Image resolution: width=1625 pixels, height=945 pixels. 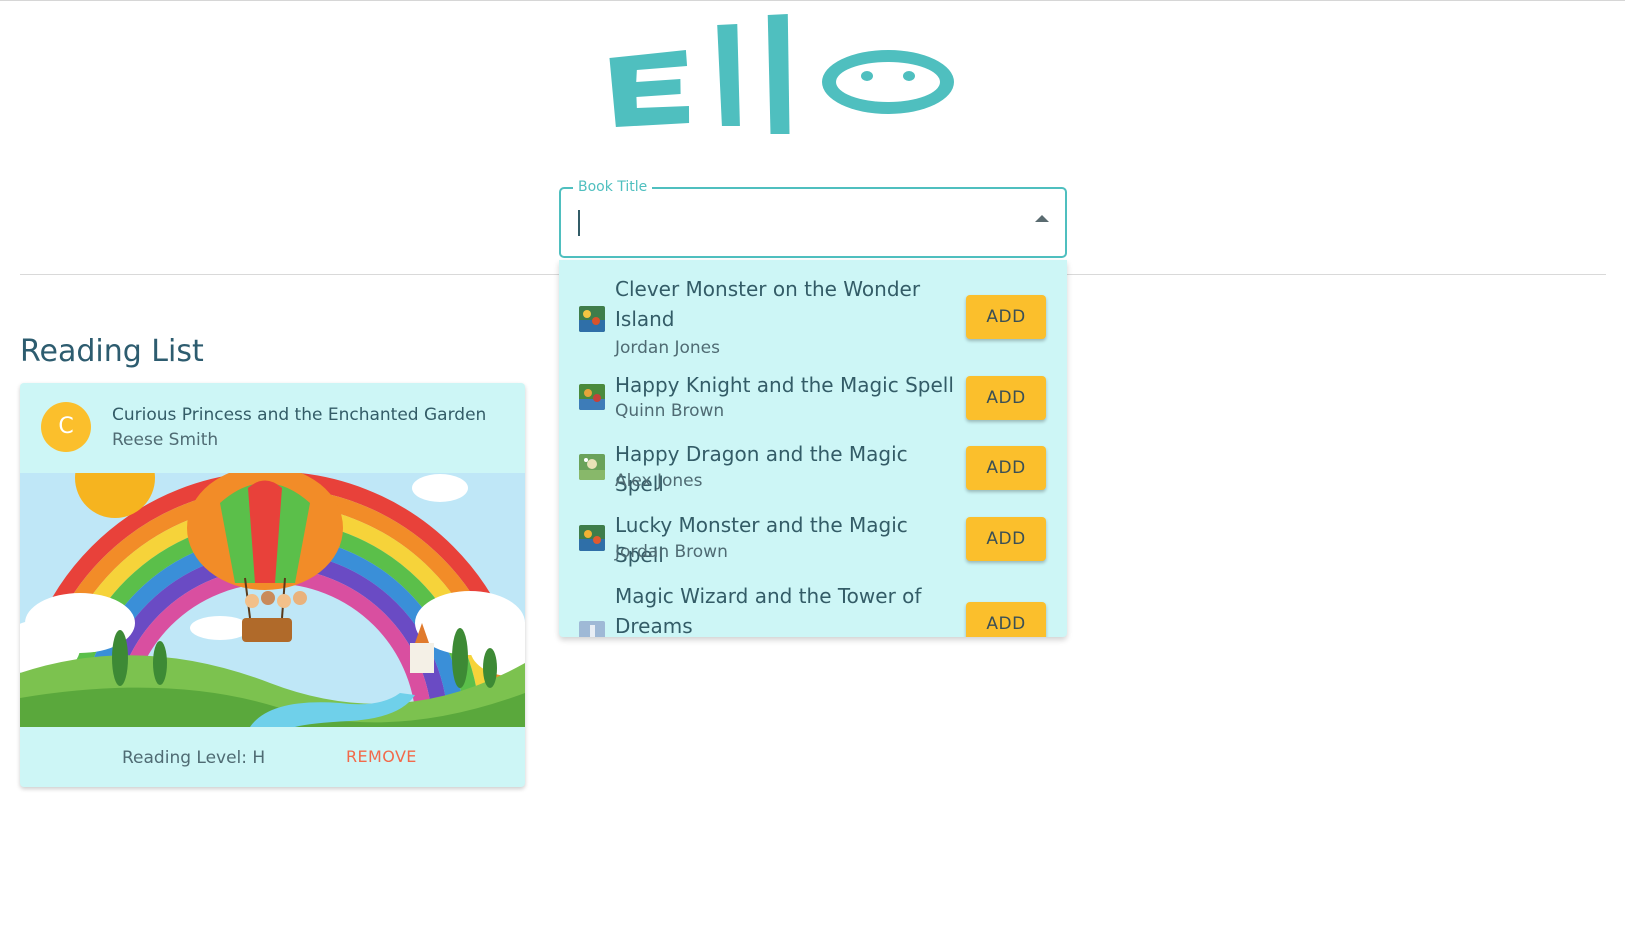 What do you see at coordinates (671, 552) in the screenshot?
I see `book-option-author: Jordan Brown` at bounding box center [671, 552].